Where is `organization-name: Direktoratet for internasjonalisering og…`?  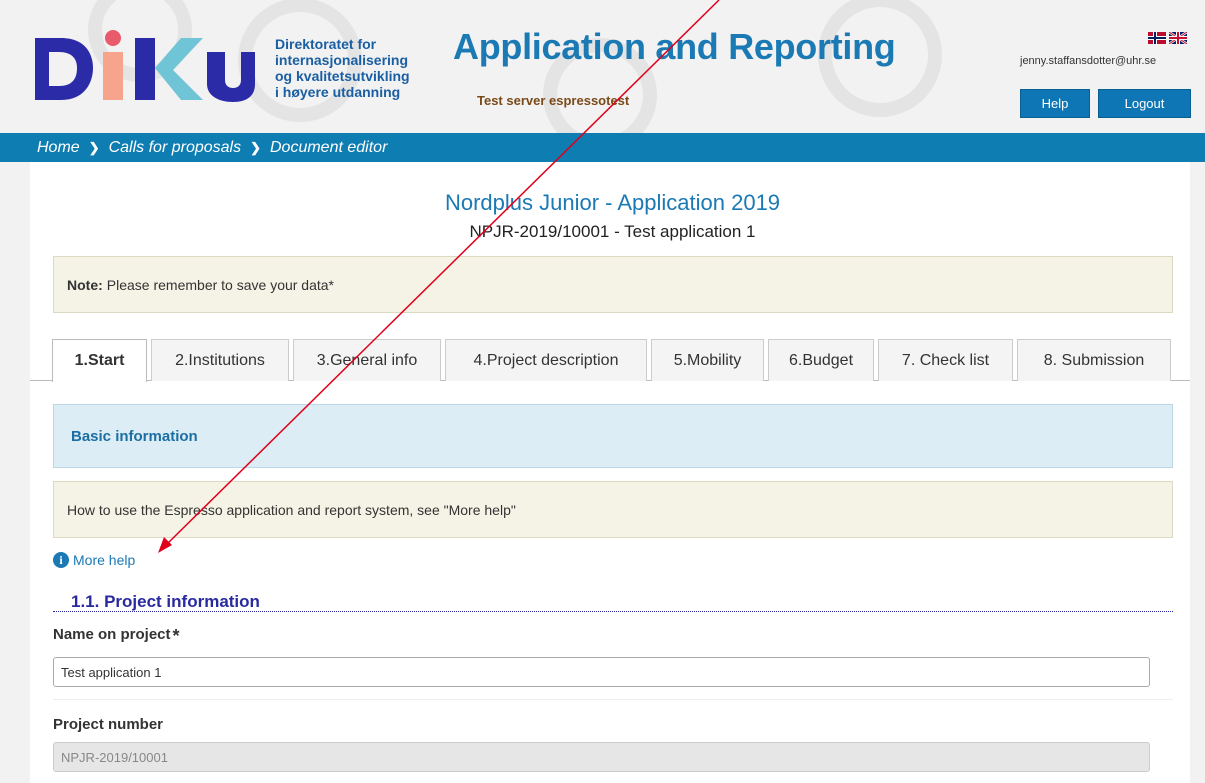
organization-name: Direktoratet for internasjonalisering og… is located at coordinates (342, 68).